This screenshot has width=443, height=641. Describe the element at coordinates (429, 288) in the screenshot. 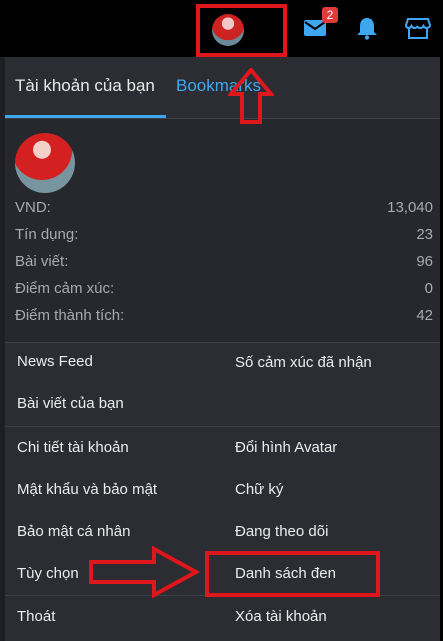

I see `stat-value: 0` at that location.